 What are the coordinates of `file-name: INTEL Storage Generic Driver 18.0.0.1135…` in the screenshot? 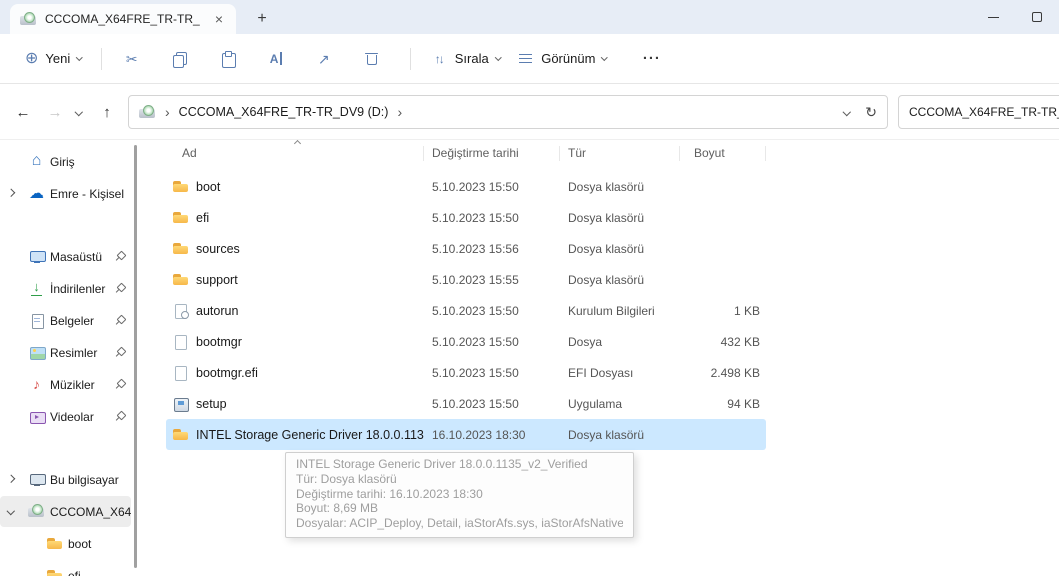 It's located at (310, 434).